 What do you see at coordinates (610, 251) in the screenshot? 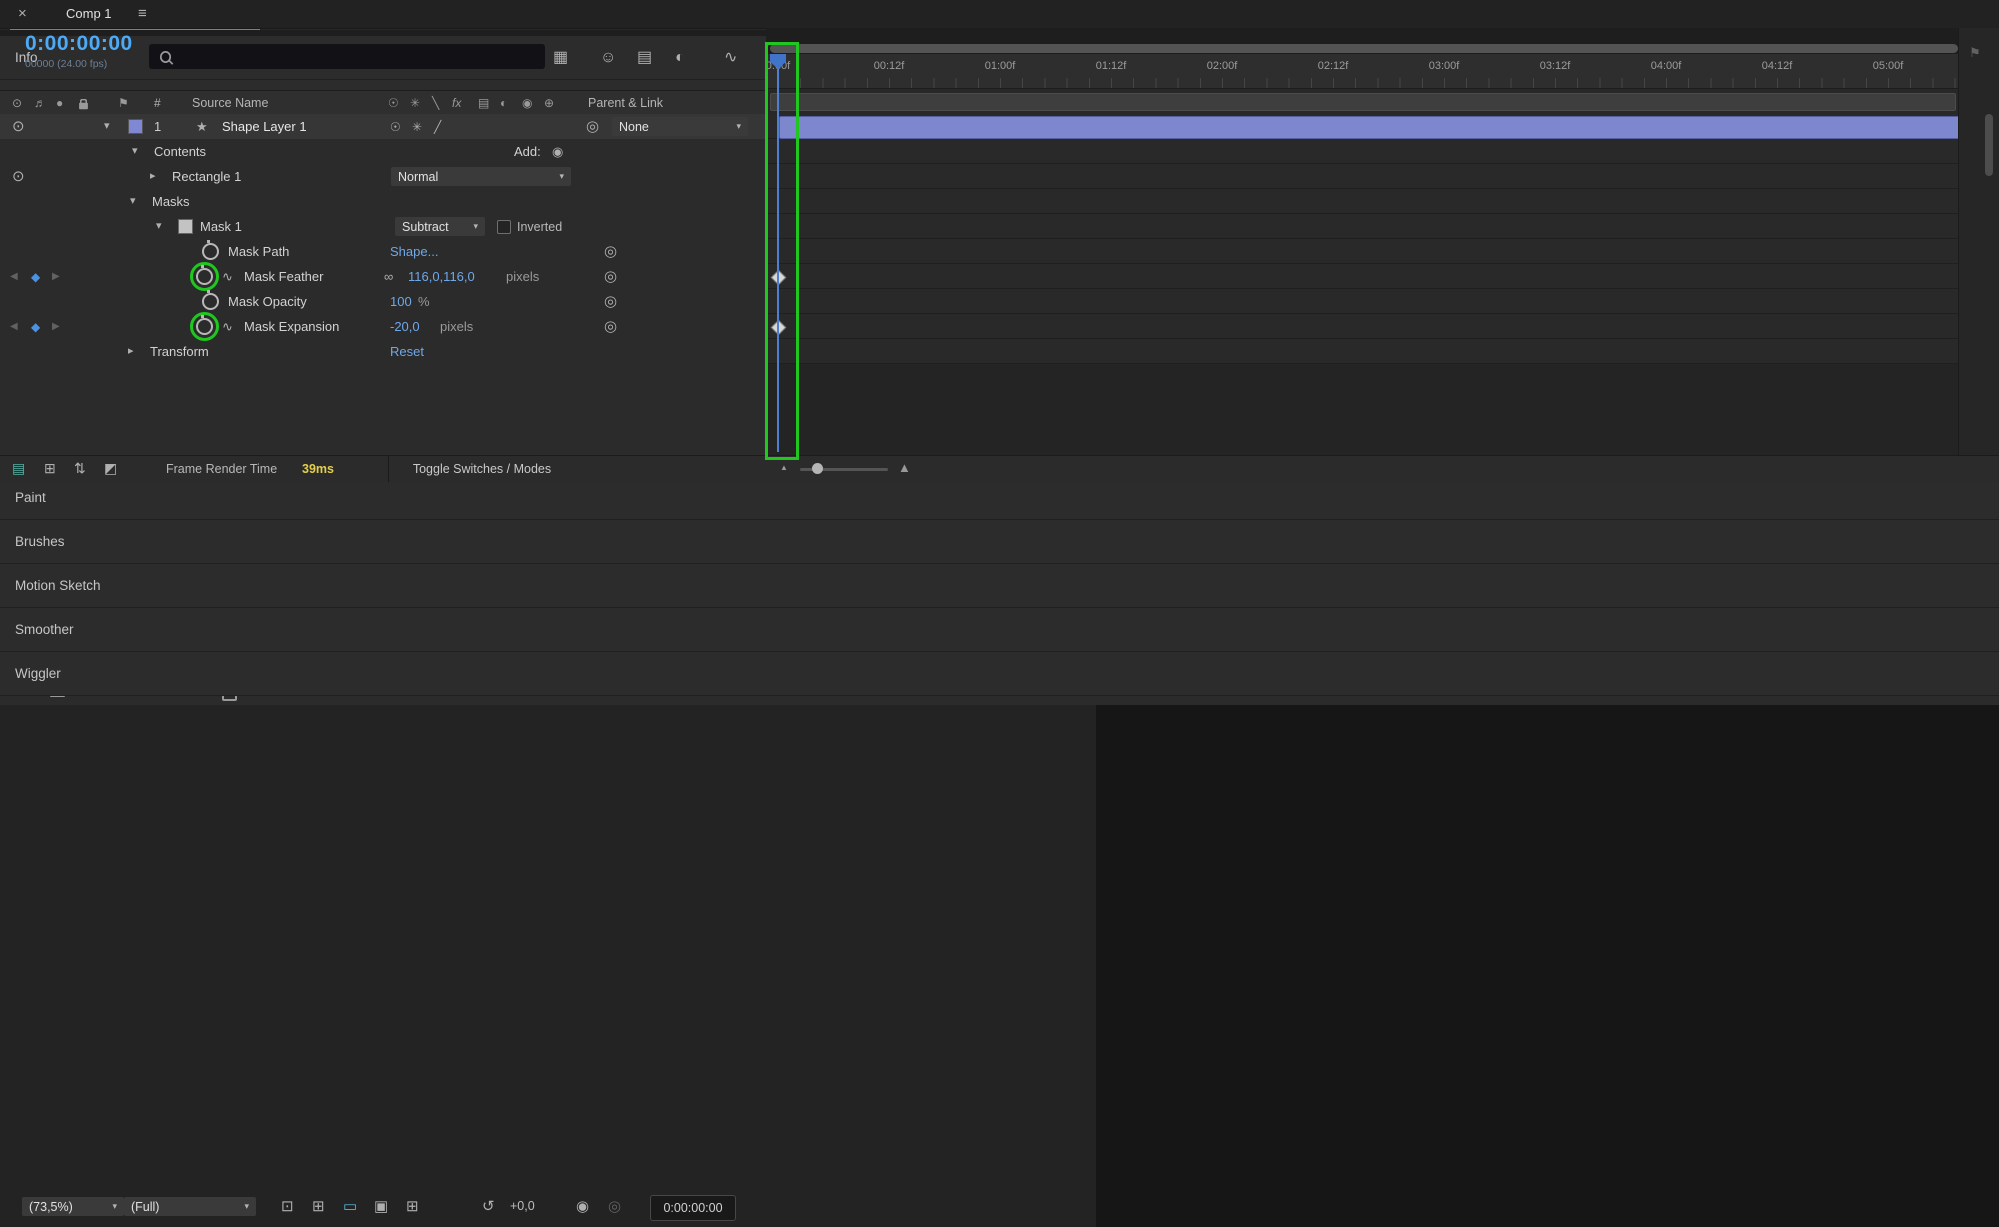
I see `mask-path-pickwhip-icon: ◎` at bounding box center [610, 251].